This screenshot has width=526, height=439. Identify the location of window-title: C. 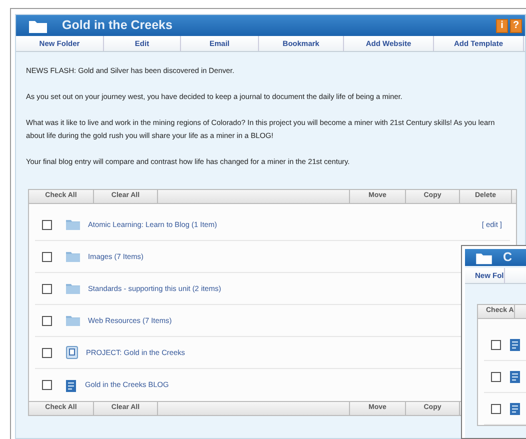
(507, 257).